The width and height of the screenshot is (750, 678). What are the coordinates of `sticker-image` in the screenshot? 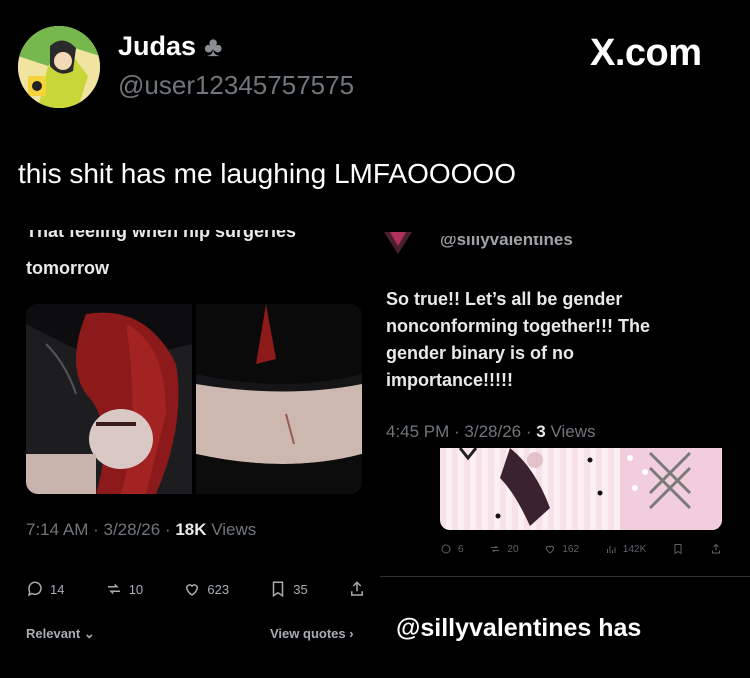 It's located at (581, 489).